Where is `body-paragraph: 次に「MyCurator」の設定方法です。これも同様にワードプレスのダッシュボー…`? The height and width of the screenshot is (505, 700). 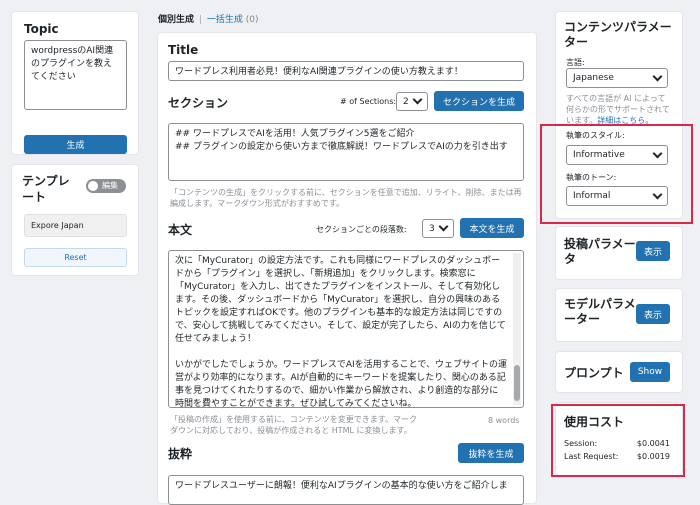
body-paragraph: 次に「MyCurator」の設定方法です。これも同様にワードプレスのダッシュボー… is located at coordinates (340, 300).